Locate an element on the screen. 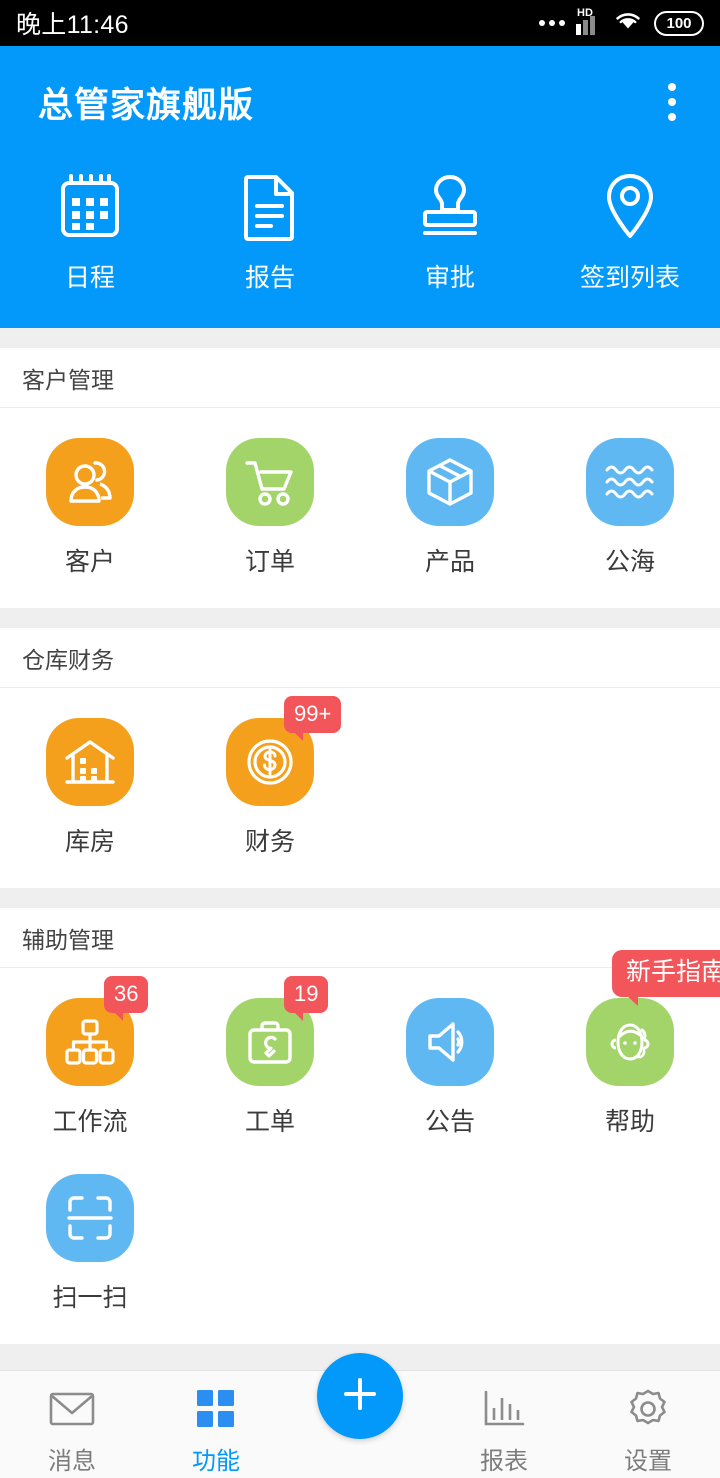 The width and height of the screenshot is (720, 1478). tile-icon-wrap: 新手指南 is located at coordinates (653, 1018).